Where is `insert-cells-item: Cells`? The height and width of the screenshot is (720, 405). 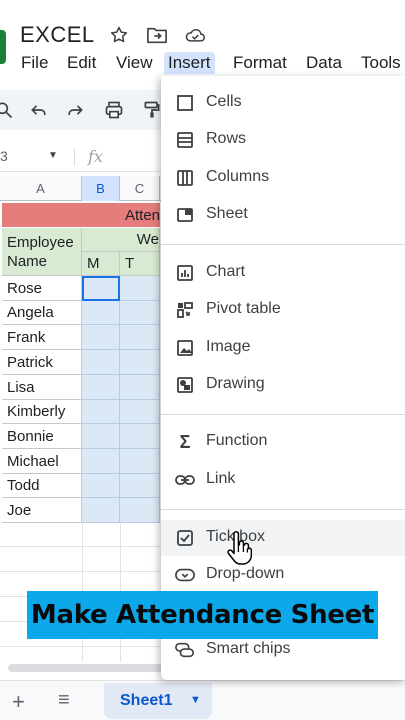 insert-cells-item: Cells is located at coordinates (283, 103).